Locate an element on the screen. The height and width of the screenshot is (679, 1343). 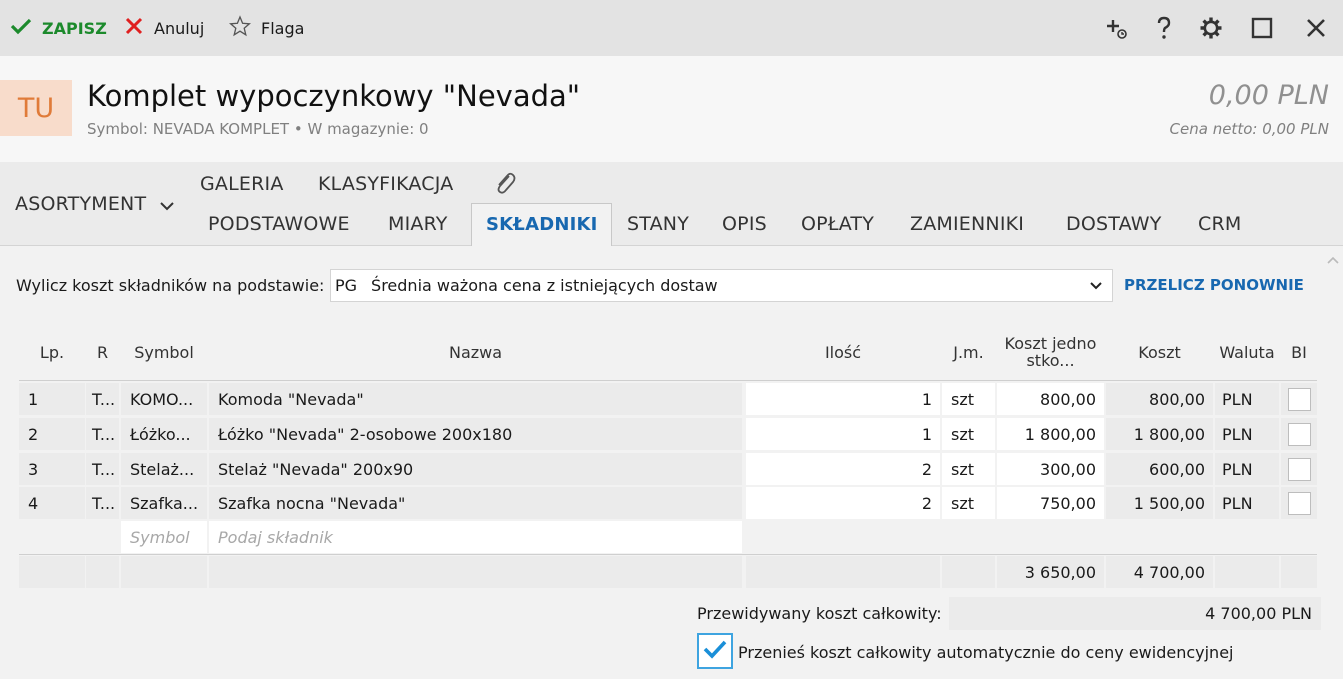
cell-lp: 2 is located at coordinates (52, 434).